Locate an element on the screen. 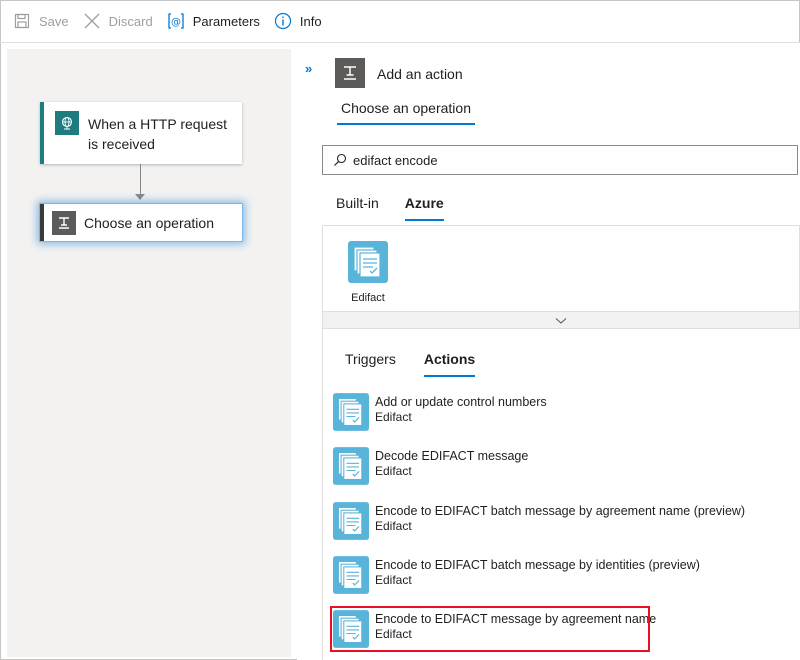 Image resolution: width=800 pixels, height=660 pixels. expand-connectors-button is located at coordinates (561, 320).